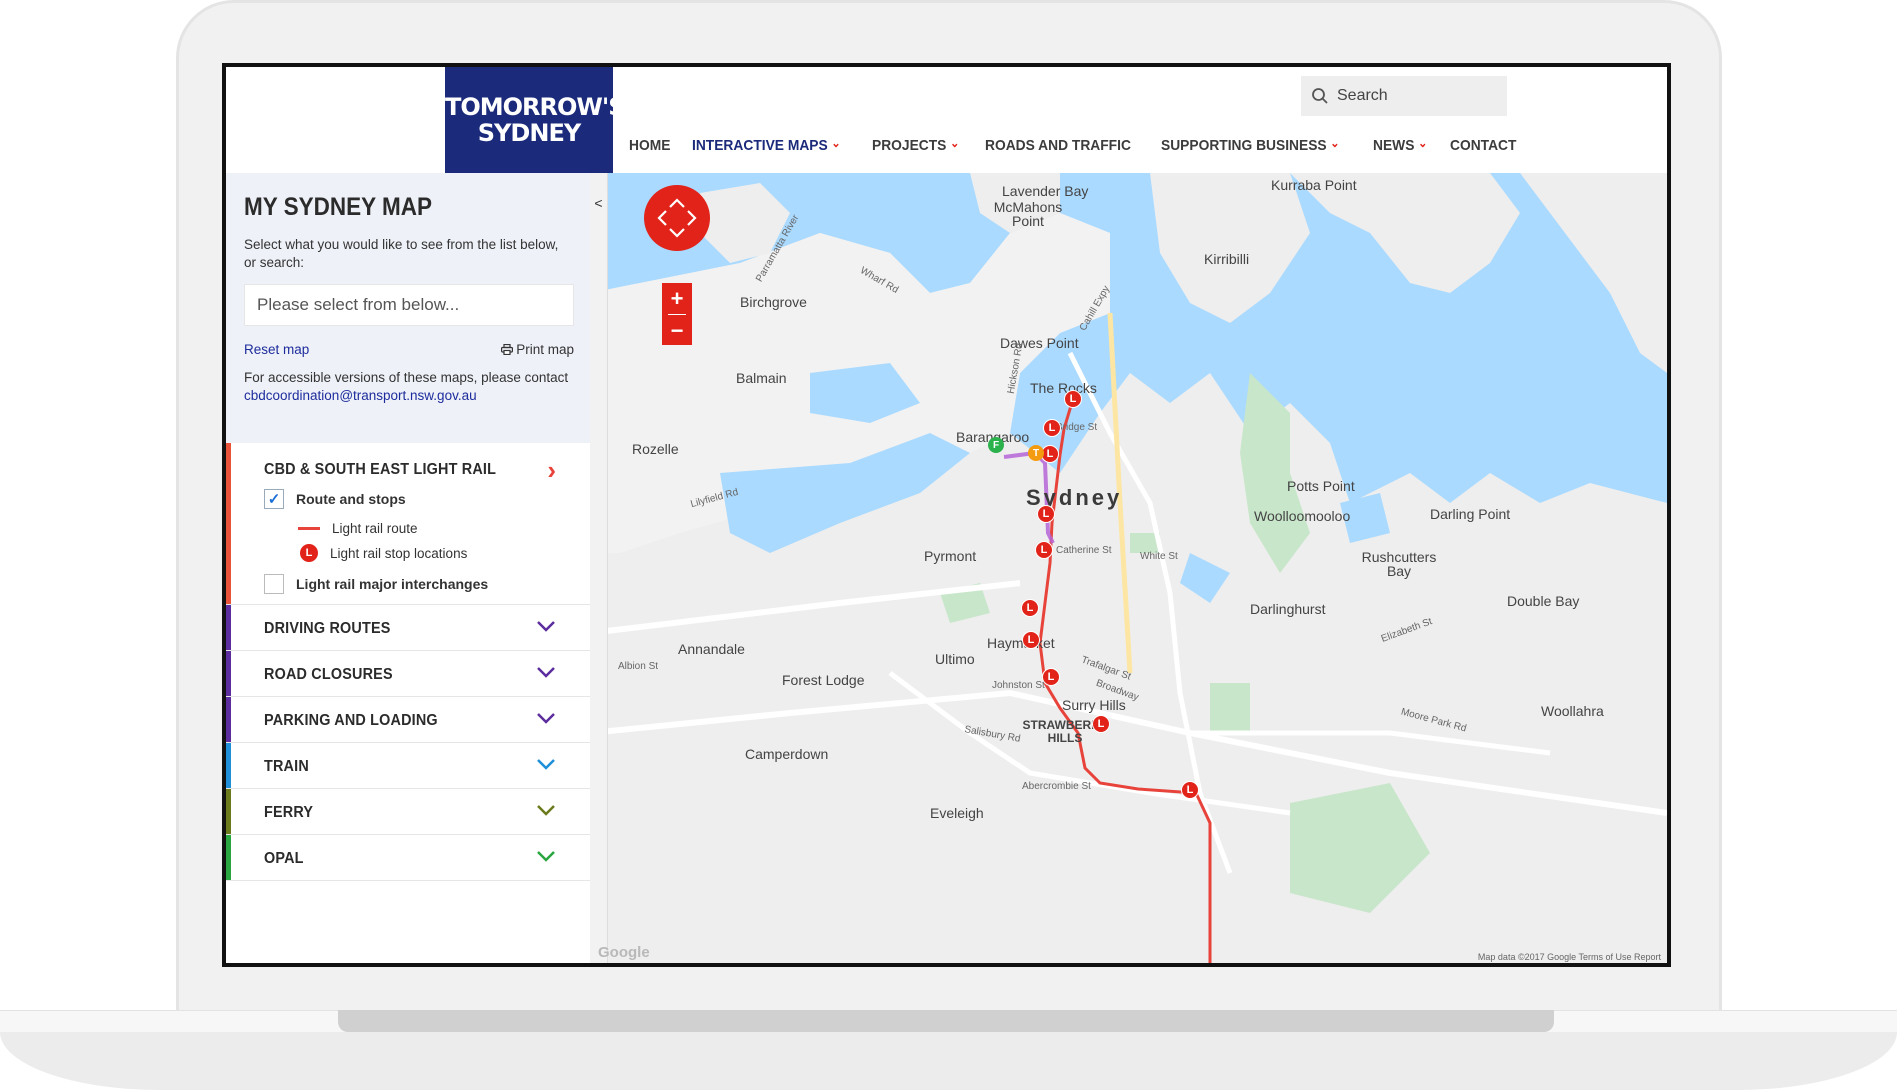 This screenshot has width=1897, height=1090. Describe the element at coordinates (551, 470) in the screenshot. I see `chevron-right-icon: ›` at that location.